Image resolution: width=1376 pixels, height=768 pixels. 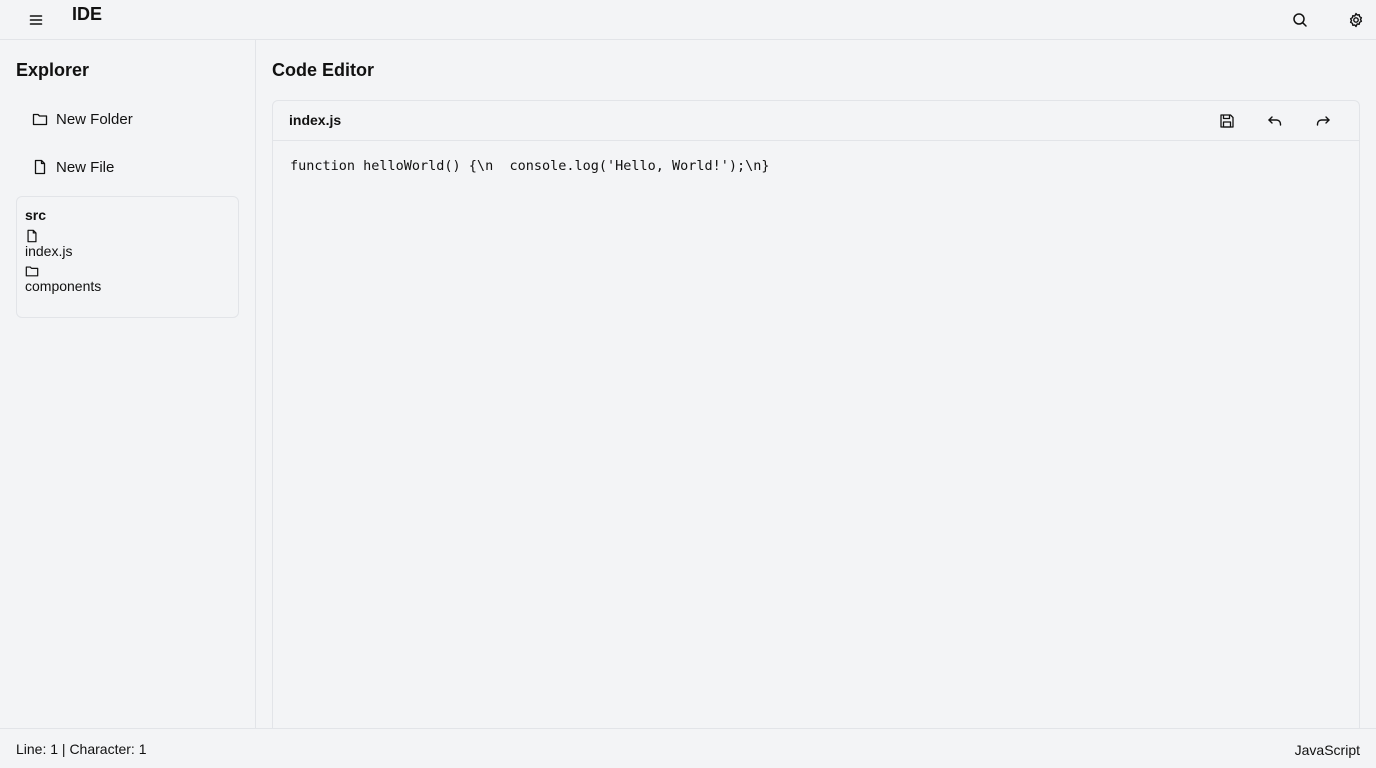 What do you see at coordinates (127, 244) in the screenshot?
I see `tree-item-index-js: index.js` at bounding box center [127, 244].